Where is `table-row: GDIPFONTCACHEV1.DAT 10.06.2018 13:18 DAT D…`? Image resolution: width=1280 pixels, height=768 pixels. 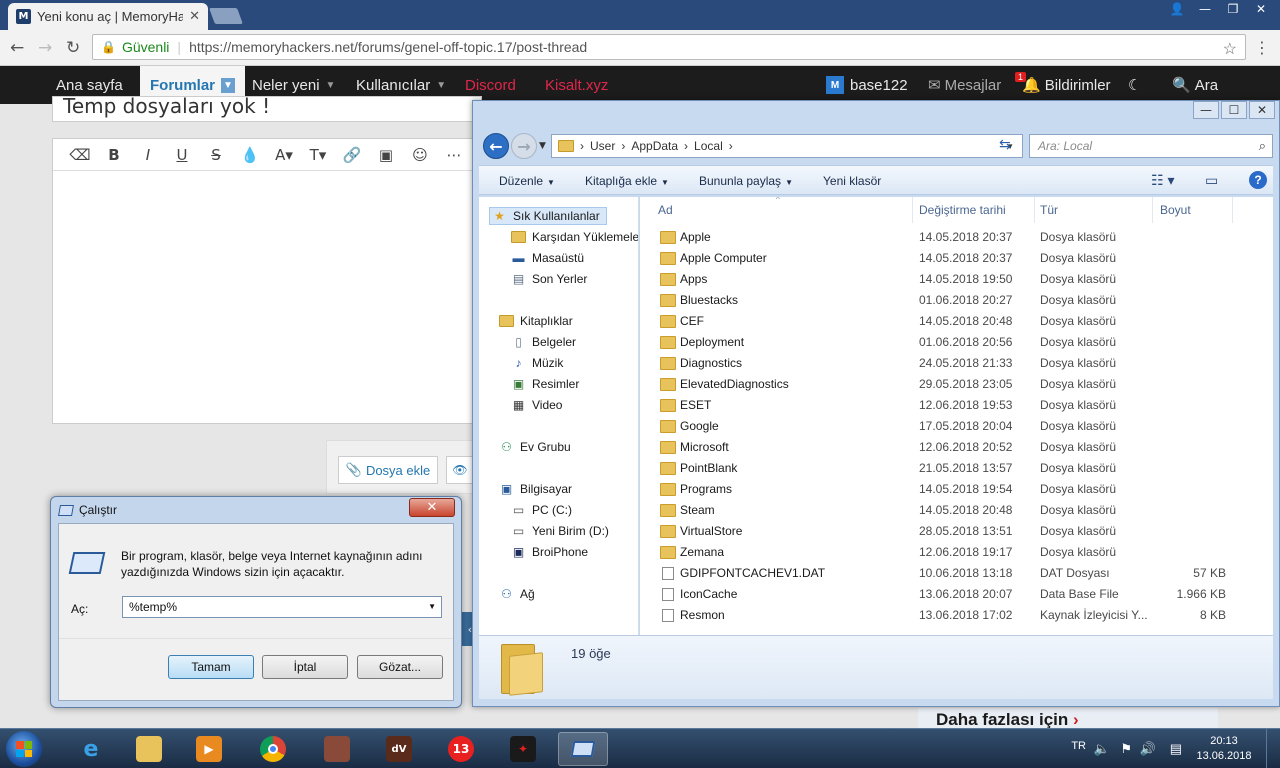 table-row: GDIPFONTCACHEV1.DAT 10.06.2018 13:18 DAT D… is located at coordinates (956, 573).